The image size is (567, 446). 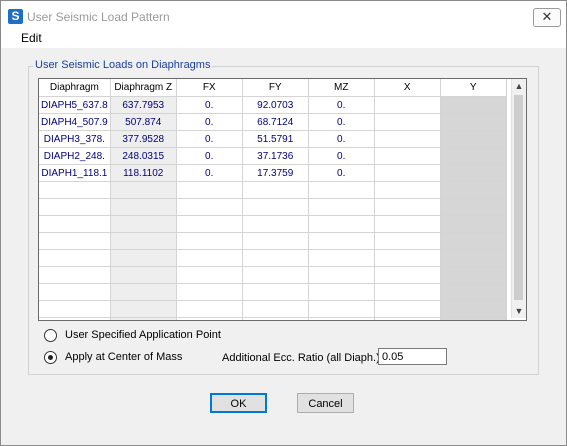 I want to click on scroll-up-icon: ▲, so click(x=519, y=86).